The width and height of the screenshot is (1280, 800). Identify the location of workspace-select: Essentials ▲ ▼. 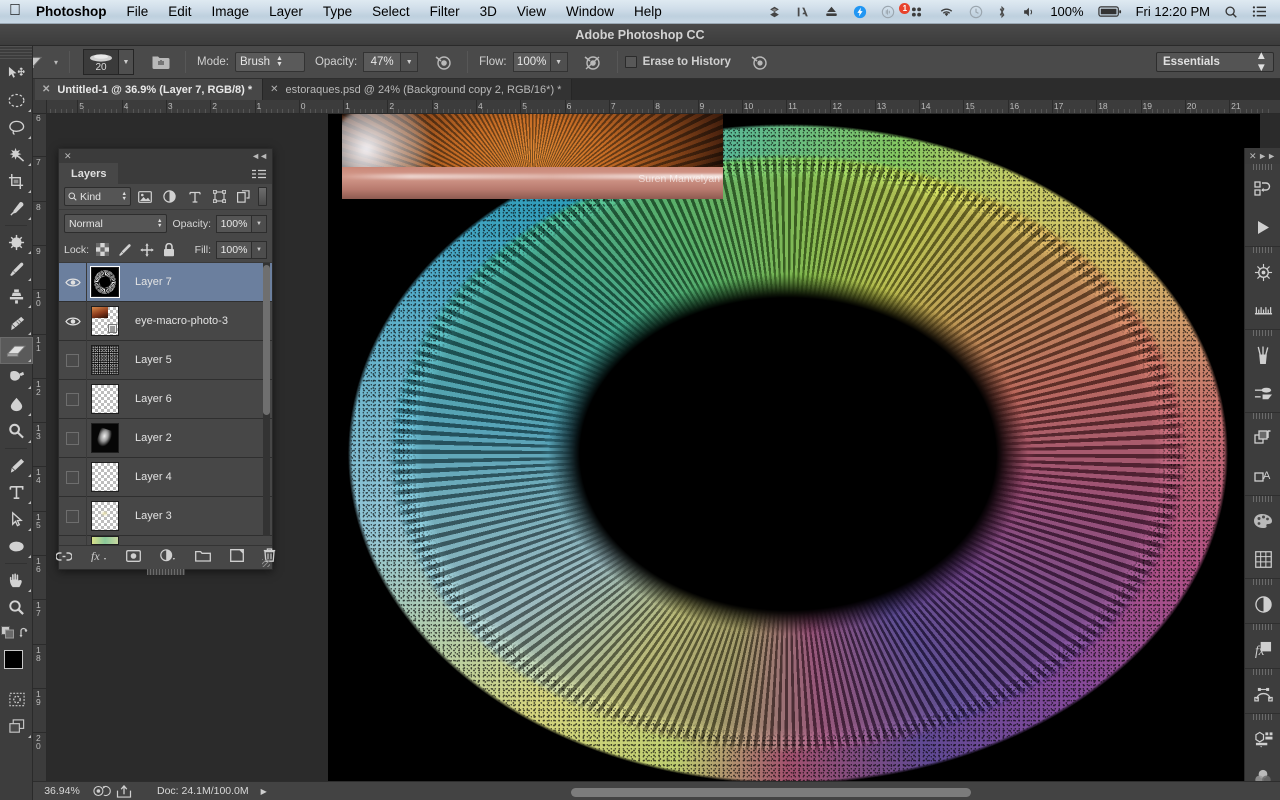
(1215, 62).